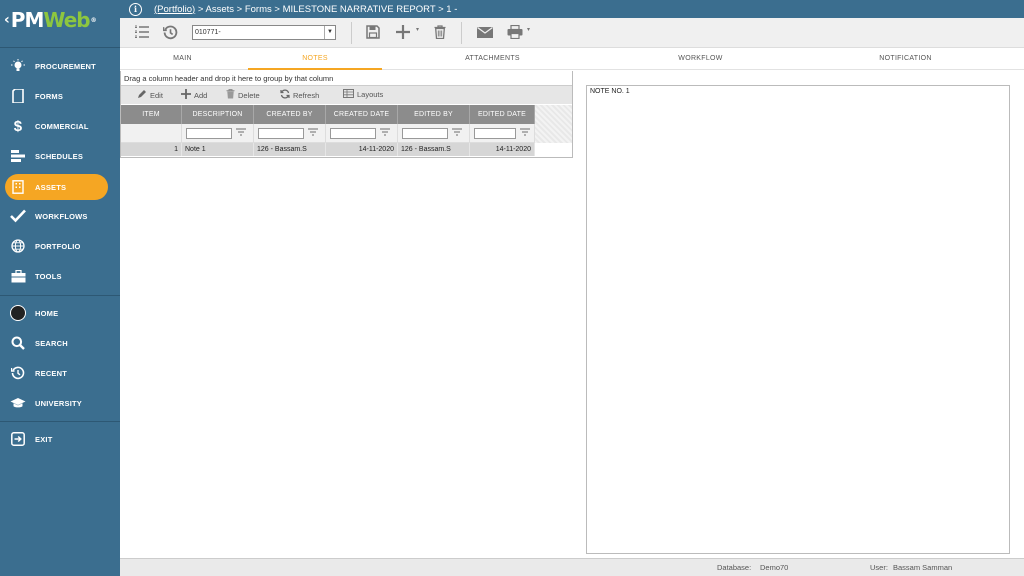 The width and height of the screenshot is (1024, 576). What do you see at coordinates (218, 114) in the screenshot?
I see `column-header-description: DESCRIPTION` at bounding box center [218, 114].